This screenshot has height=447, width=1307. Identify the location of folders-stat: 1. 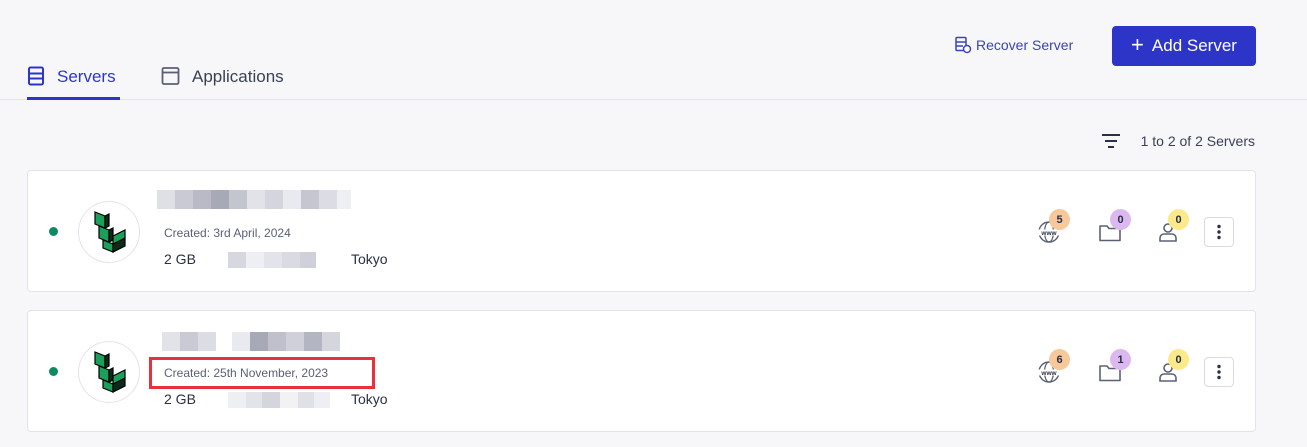
(1118, 369).